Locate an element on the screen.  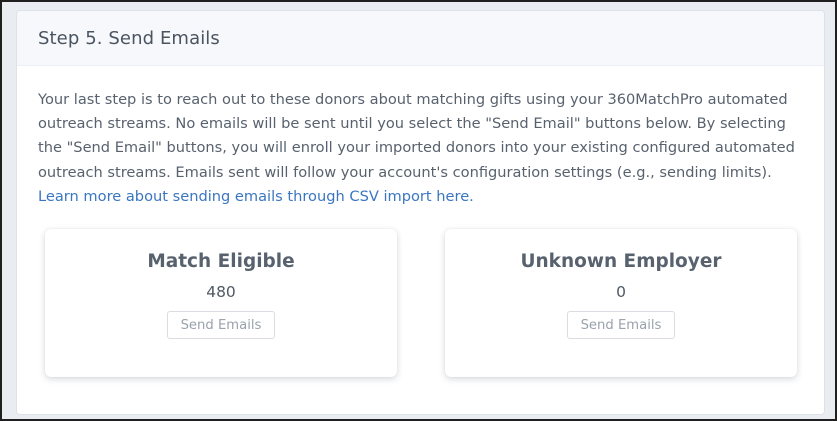
panel-header: Step 5. Send Emails is located at coordinates (420, 38).